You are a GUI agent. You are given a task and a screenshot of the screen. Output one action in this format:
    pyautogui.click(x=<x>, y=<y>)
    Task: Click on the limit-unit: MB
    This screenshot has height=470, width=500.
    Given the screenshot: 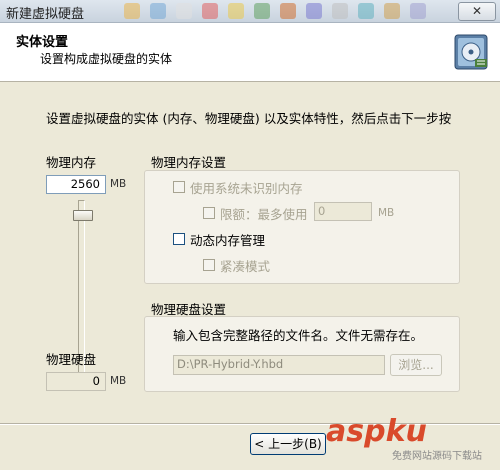 What is the action you would take?
    pyautogui.click(x=386, y=213)
    